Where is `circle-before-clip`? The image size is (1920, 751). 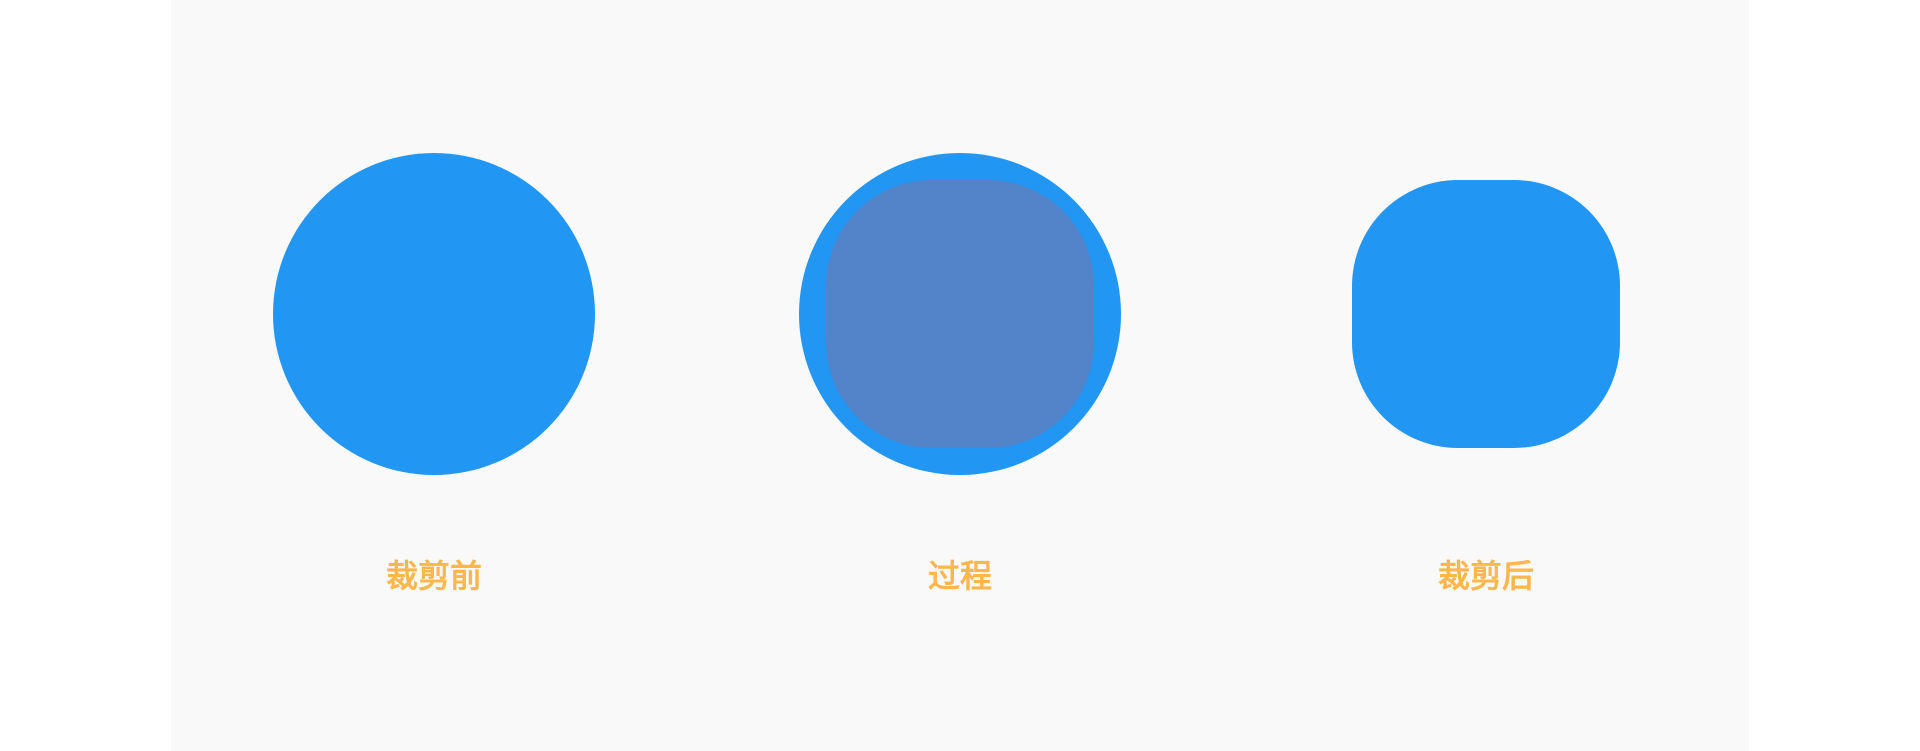 circle-before-clip is located at coordinates (434, 314).